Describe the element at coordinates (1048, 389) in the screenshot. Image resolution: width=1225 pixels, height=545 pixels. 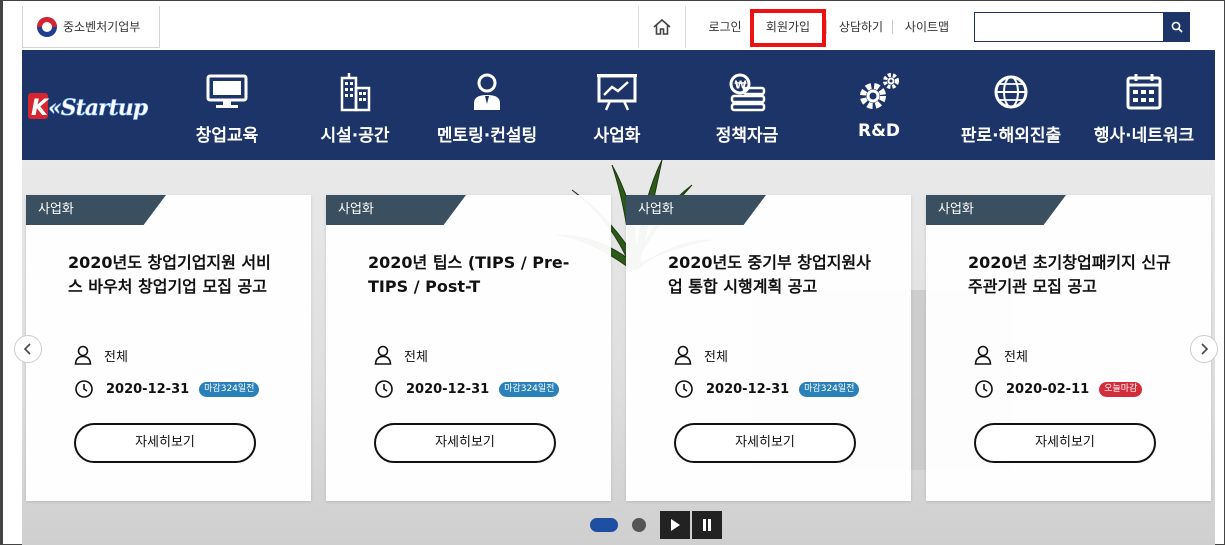
I see `deadline-date: 2020-02-11` at that location.